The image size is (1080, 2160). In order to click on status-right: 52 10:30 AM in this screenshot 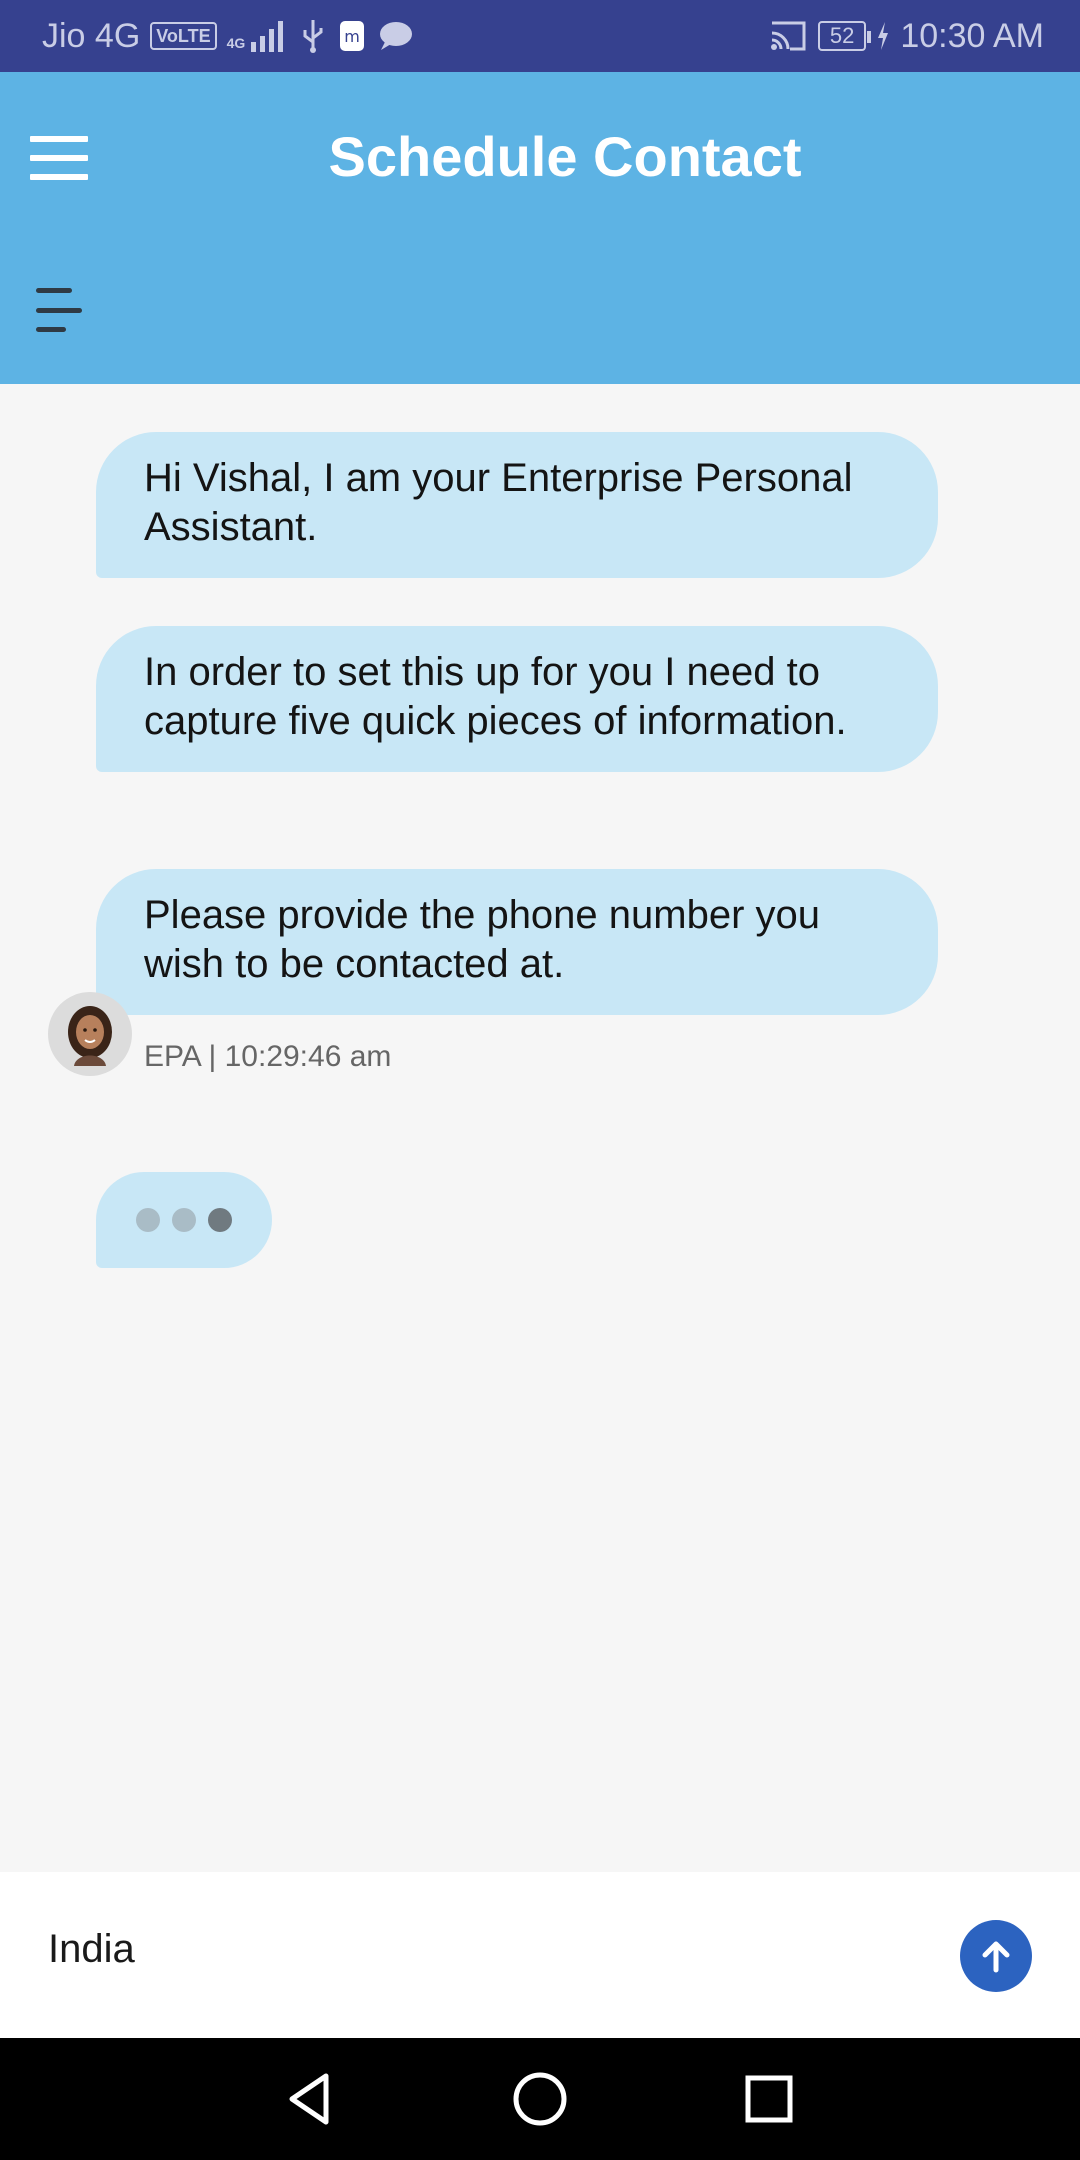, I will do `click(906, 36)`.